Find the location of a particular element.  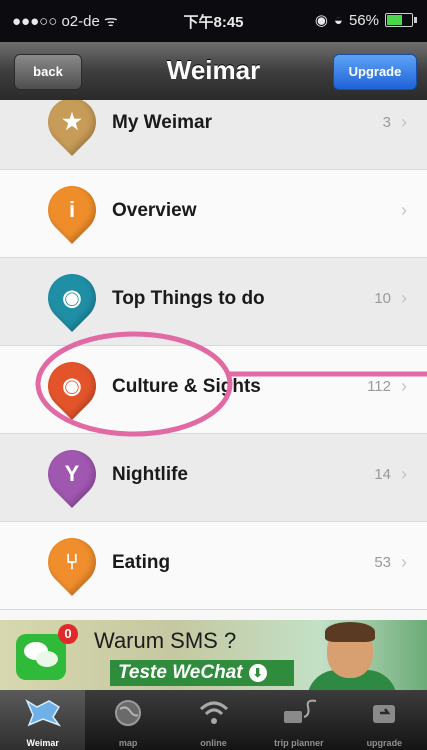

tab-trip-planner: trip planner is located at coordinates (298, 720).